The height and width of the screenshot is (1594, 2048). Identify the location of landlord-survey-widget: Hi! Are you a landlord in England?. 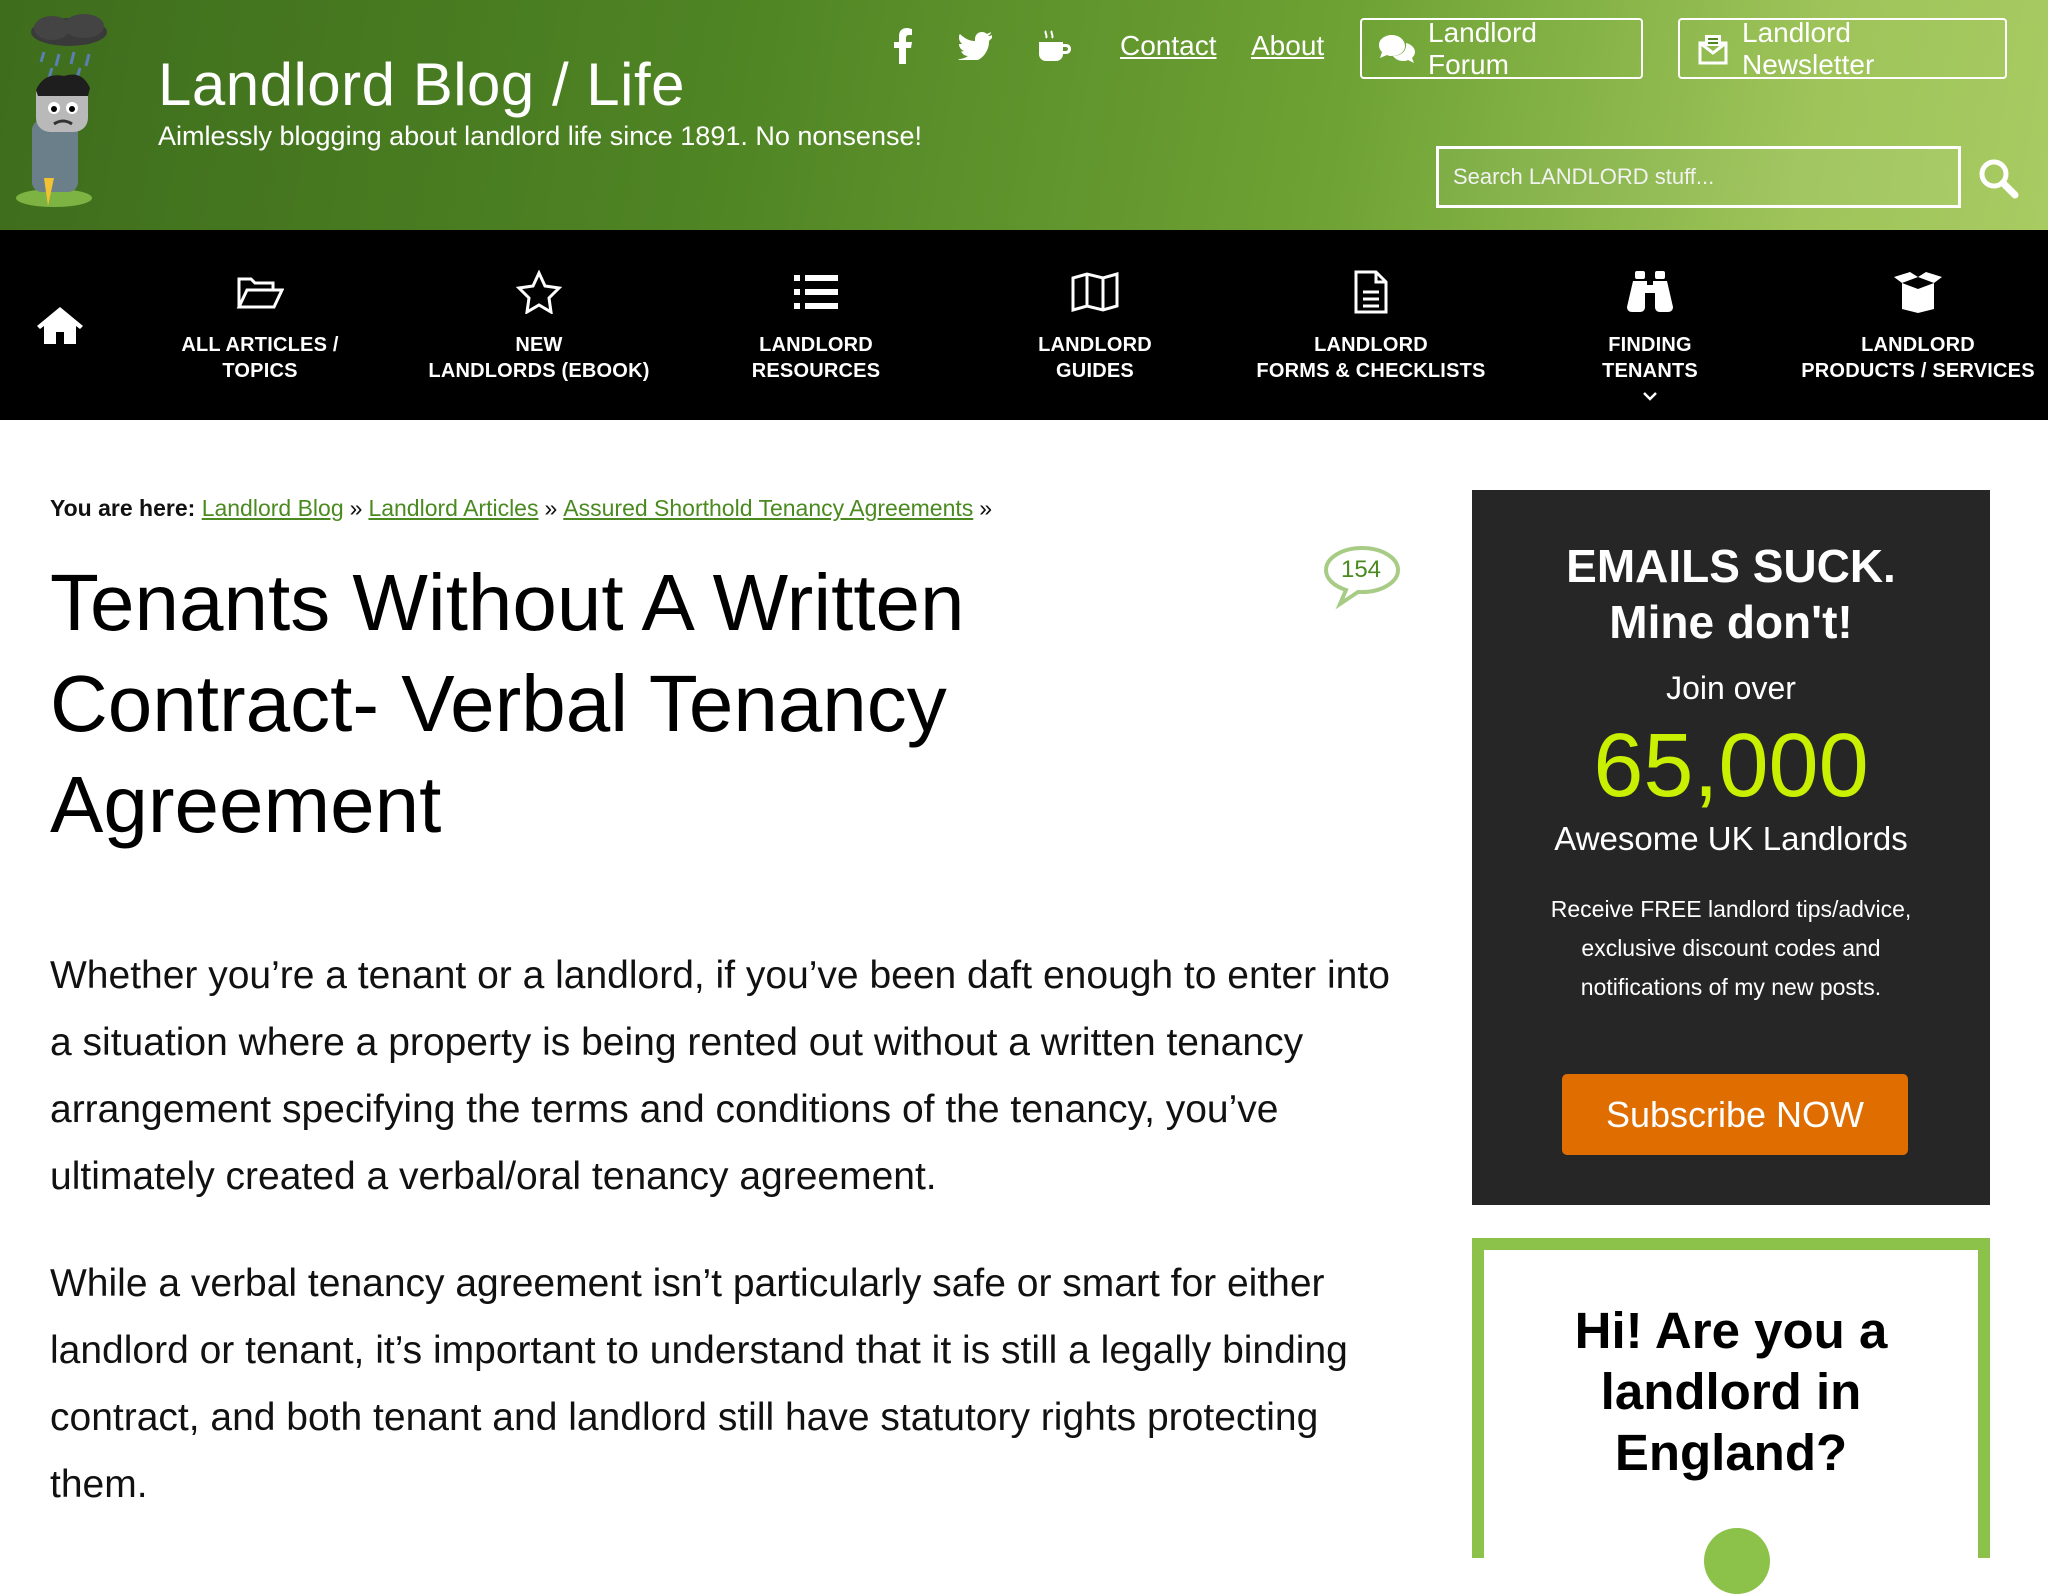
(1731, 1416).